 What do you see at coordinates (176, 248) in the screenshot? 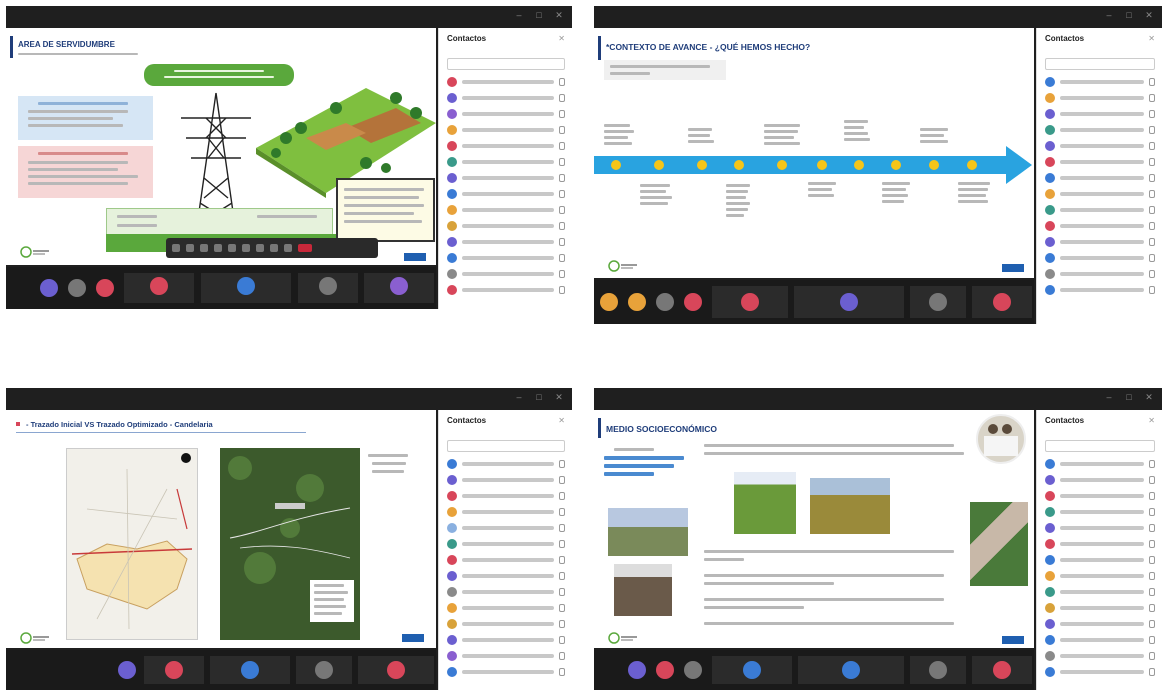
I see `cursor-icon` at bounding box center [176, 248].